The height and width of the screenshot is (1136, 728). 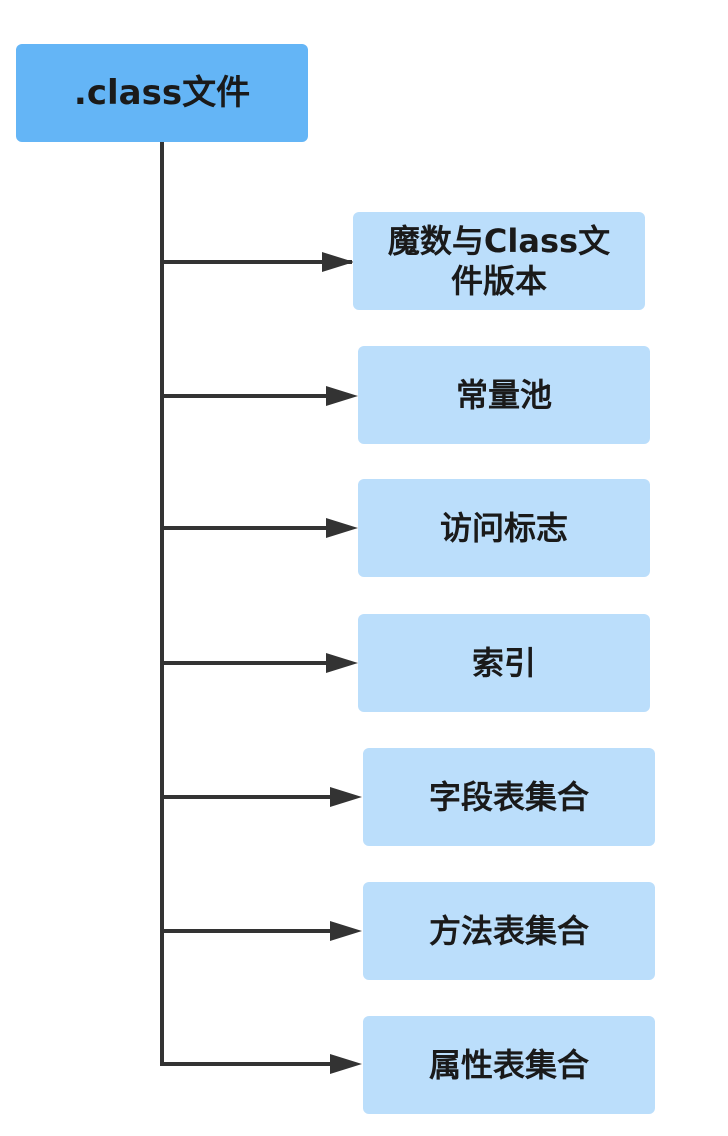 I want to click on child-node-method-table: 方法表集合, so click(x=509, y=931).